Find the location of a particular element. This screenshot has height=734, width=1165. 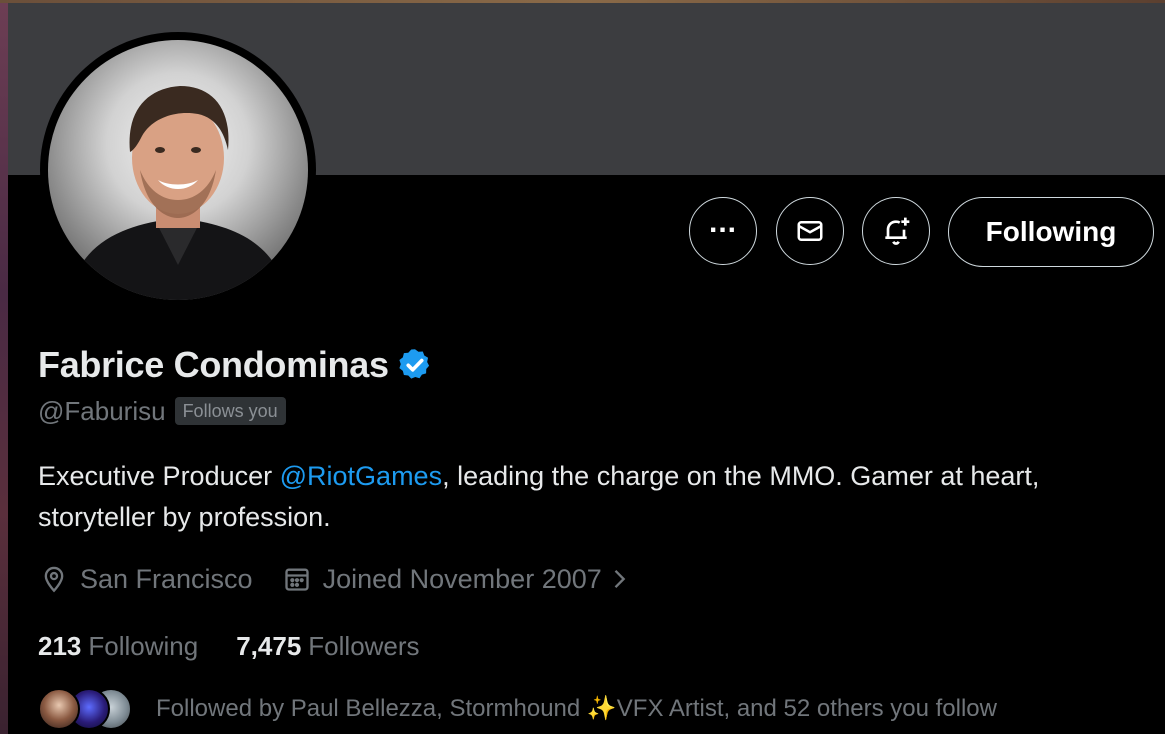

bell-plus-icon is located at coordinates (897, 231).